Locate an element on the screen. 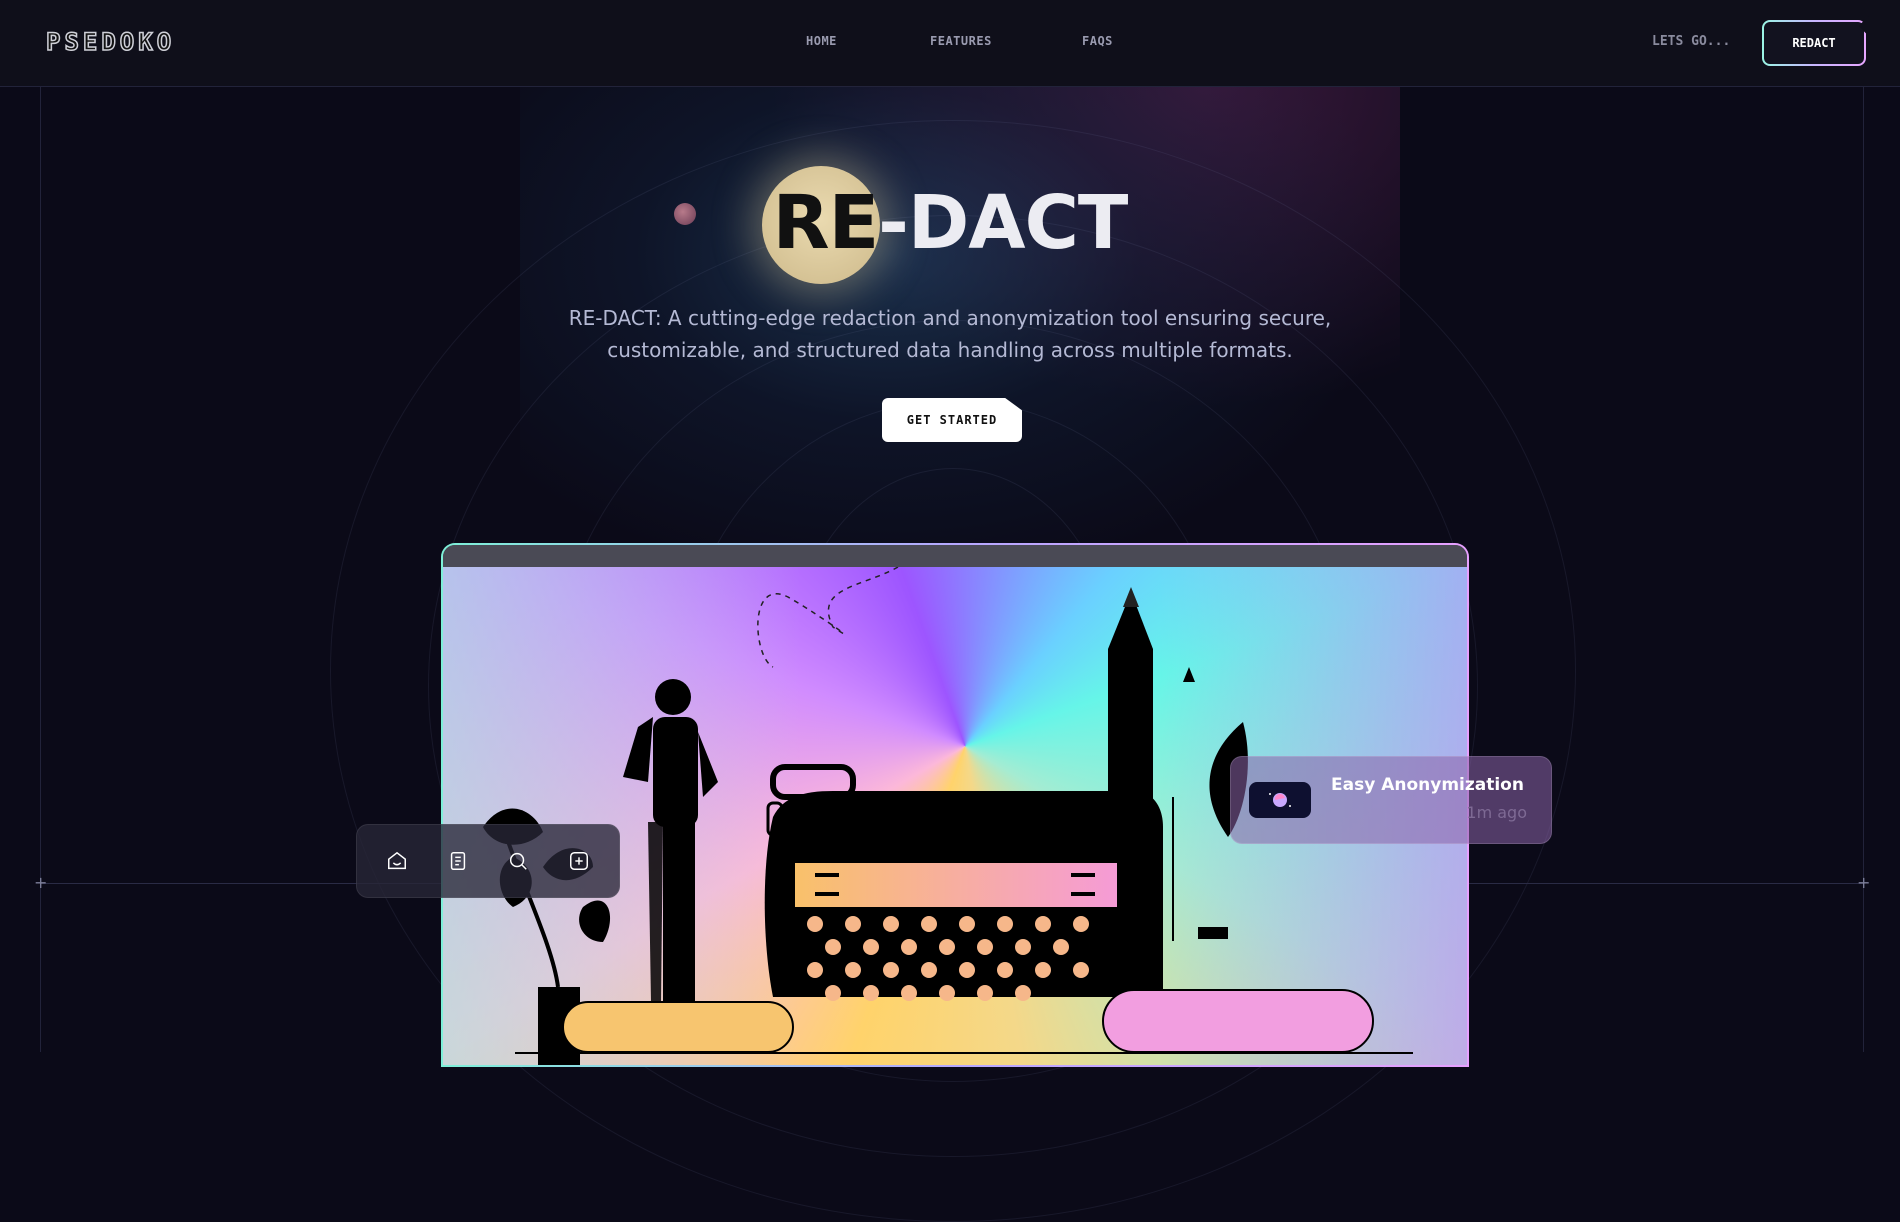 The height and width of the screenshot is (1222, 1900). home-icon is located at coordinates (397, 861).